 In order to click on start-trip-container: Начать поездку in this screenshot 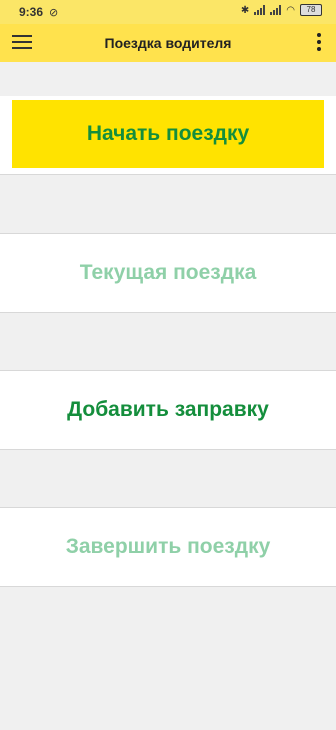, I will do `click(168, 135)`.